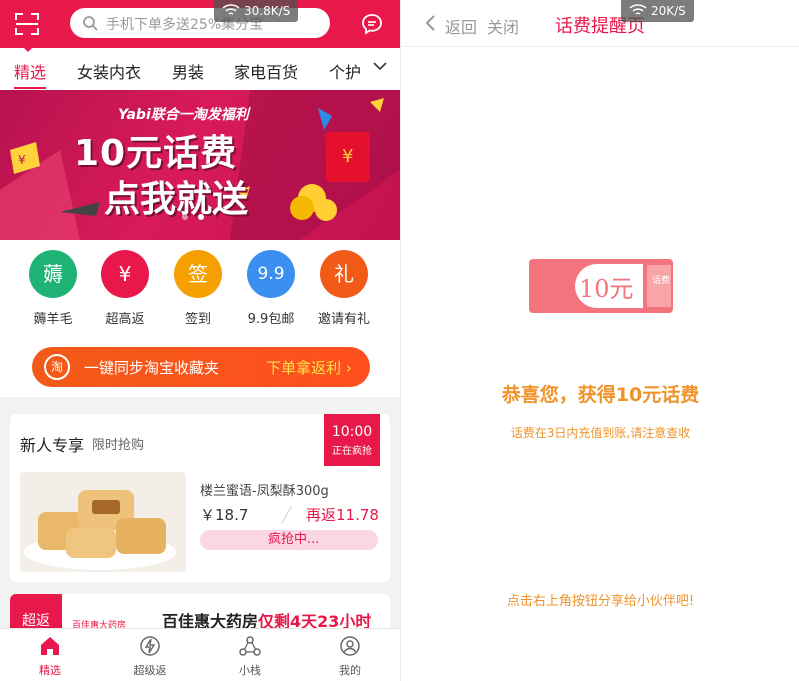  I want to click on category-tabs: 精选 女装内衣 男装 家电百货 个护, so click(200, 69).